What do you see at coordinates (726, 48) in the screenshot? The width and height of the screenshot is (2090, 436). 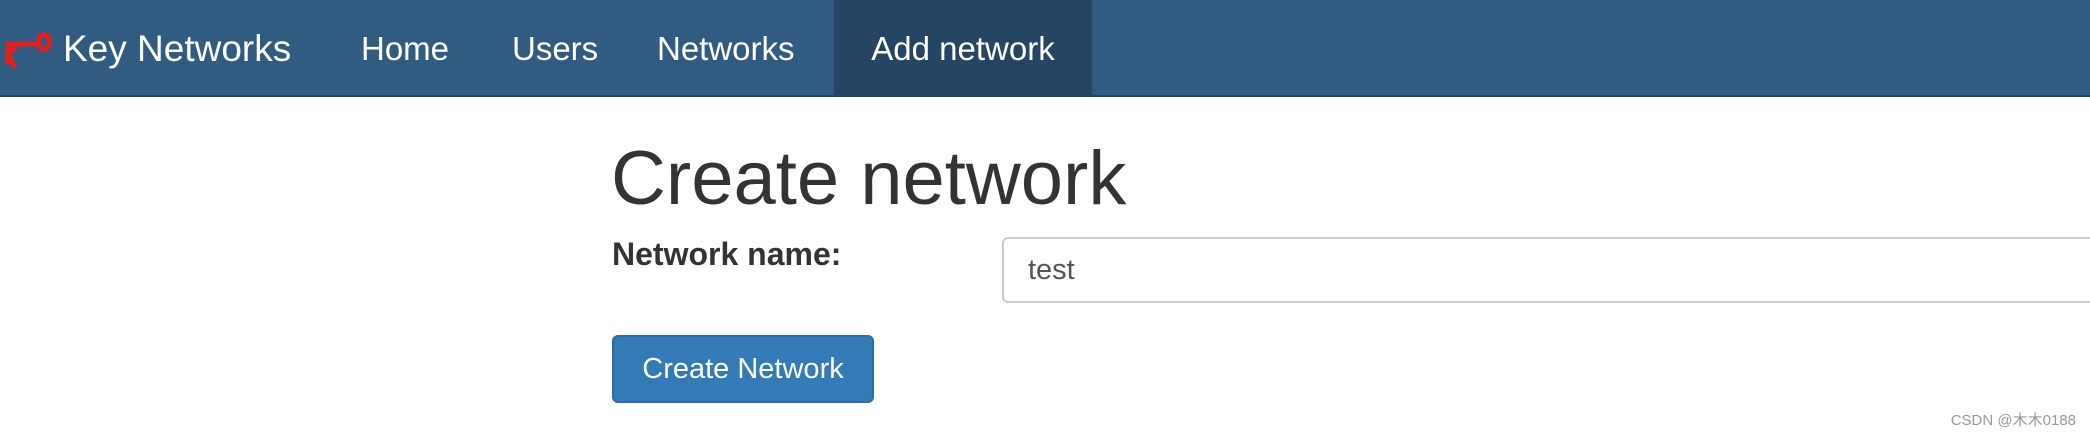 I see `nav-networks: Networks` at bounding box center [726, 48].